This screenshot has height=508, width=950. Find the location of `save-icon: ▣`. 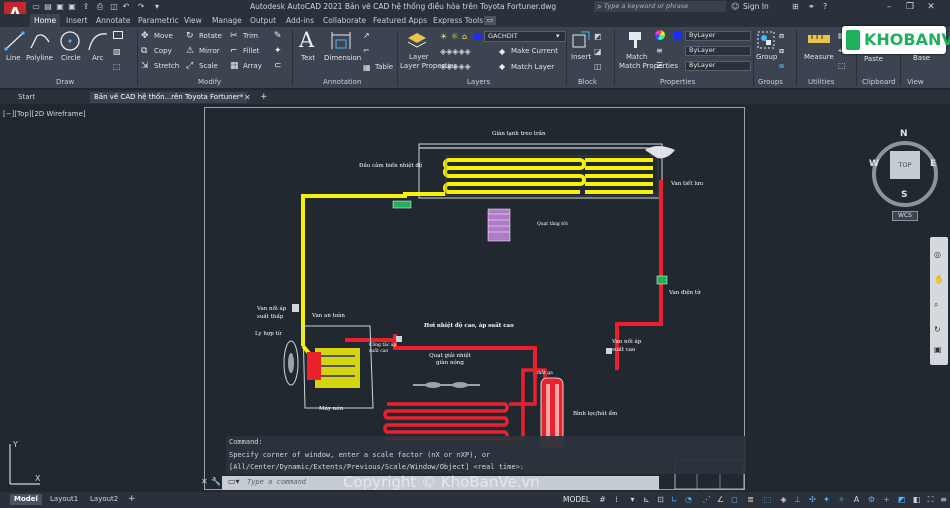

save-icon: ▣ is located at coordinates (60, 6).